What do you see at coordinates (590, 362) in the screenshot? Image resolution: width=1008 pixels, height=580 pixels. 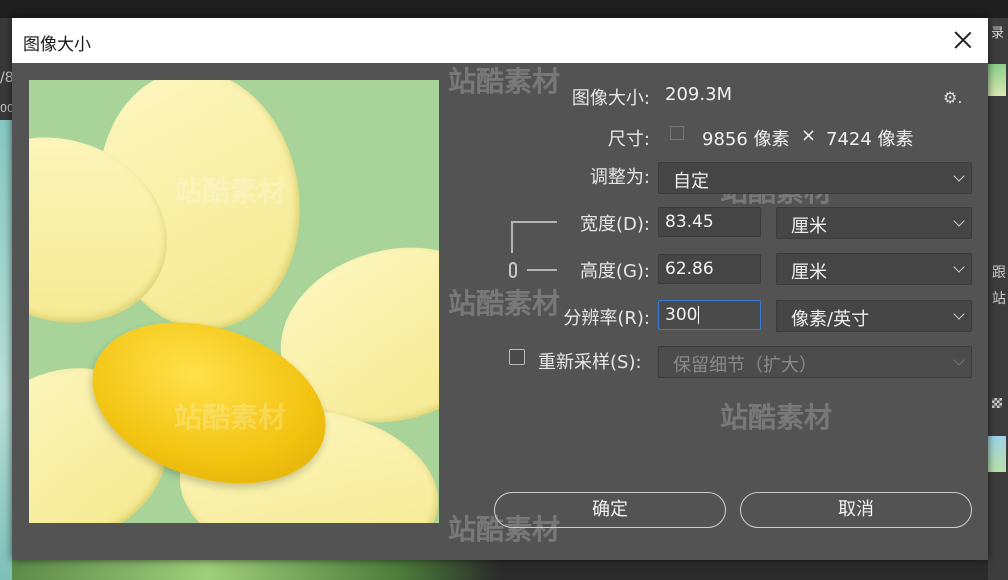 I see `resample-label: 重新采样(S):` at bounding box center [590, 362].